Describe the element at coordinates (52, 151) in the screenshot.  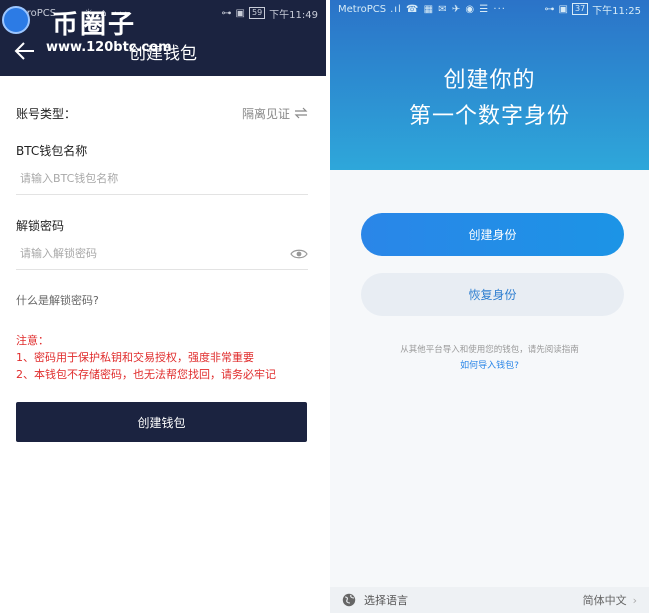
I see `wallet-name-label: BTC钱包名称` at that location.